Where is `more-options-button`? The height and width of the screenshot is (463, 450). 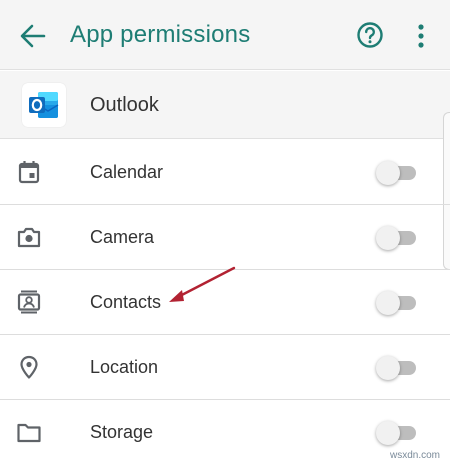 more-options-button is located at coordinates (421, 36).